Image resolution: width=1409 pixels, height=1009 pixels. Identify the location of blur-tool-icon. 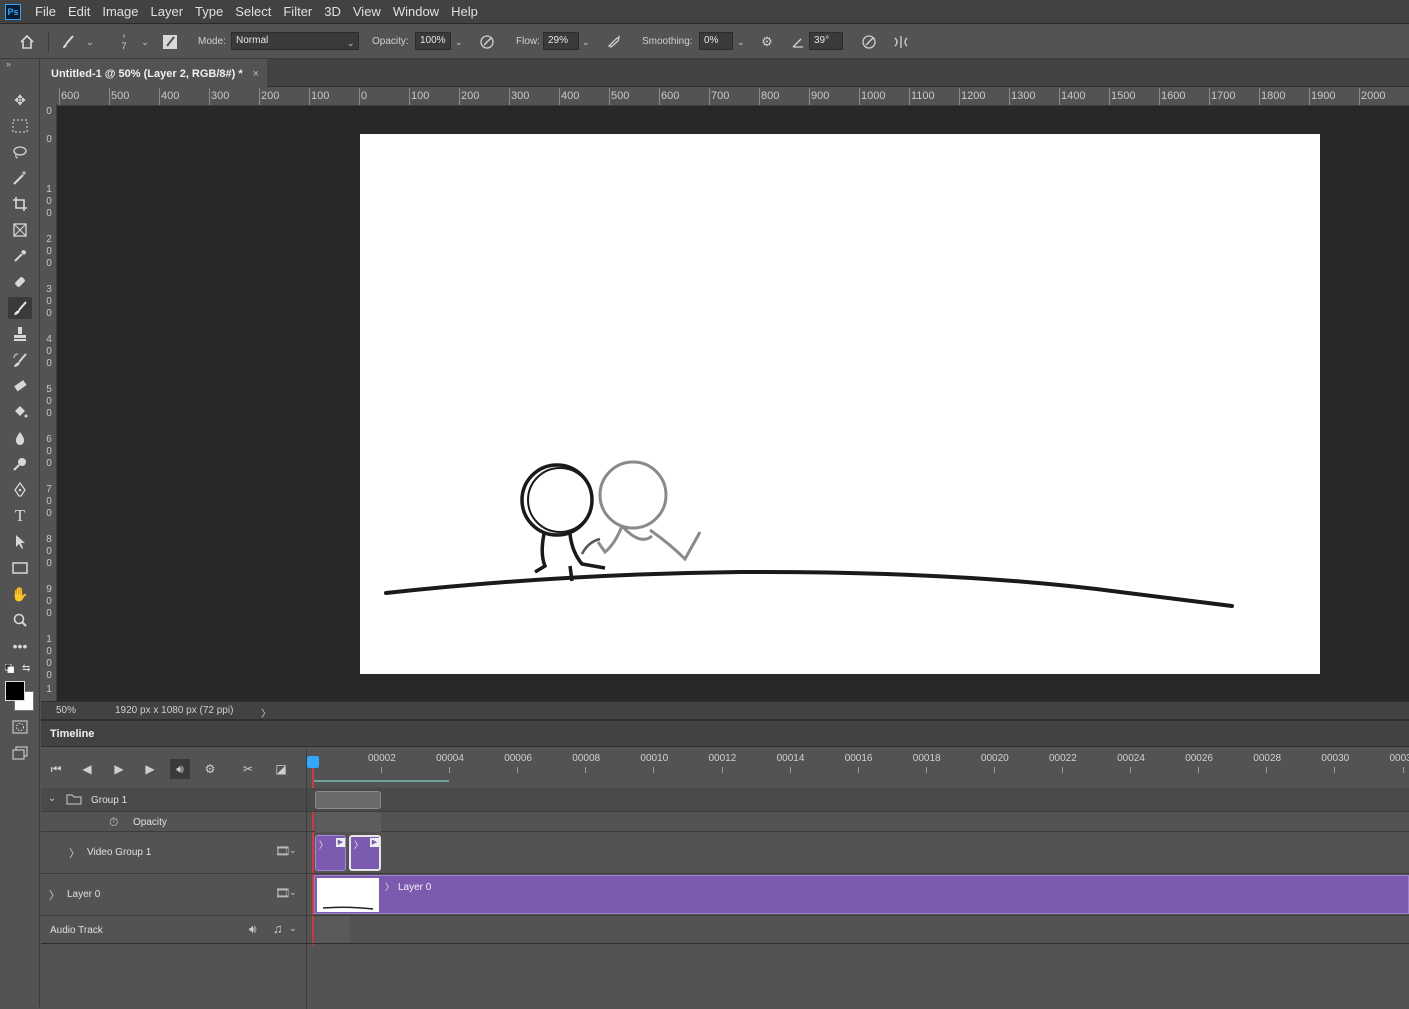
(20, 438).